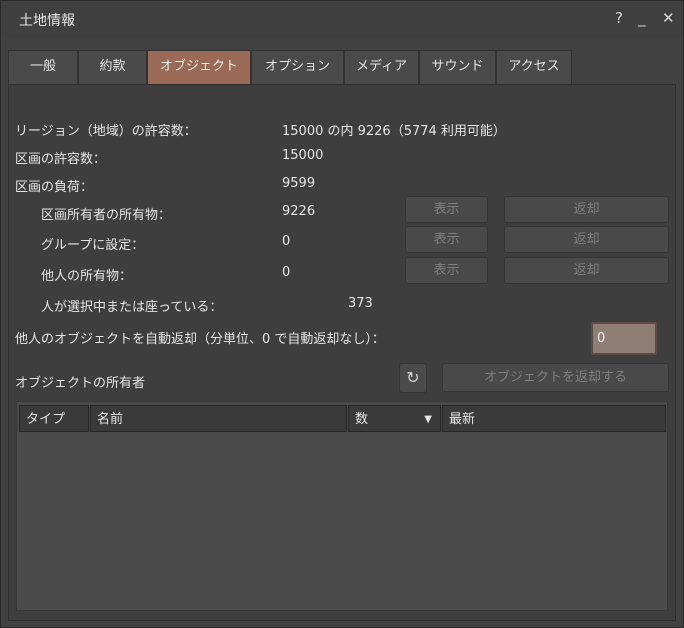 The width and height of the screenshot is (684, 628). Describe the element at coordinates (200, 339) in the screenshot. I see `autoreturn-label: 他人のオブジェクトを自動返却（分単位、0 で自動返却なし）：` at that location.